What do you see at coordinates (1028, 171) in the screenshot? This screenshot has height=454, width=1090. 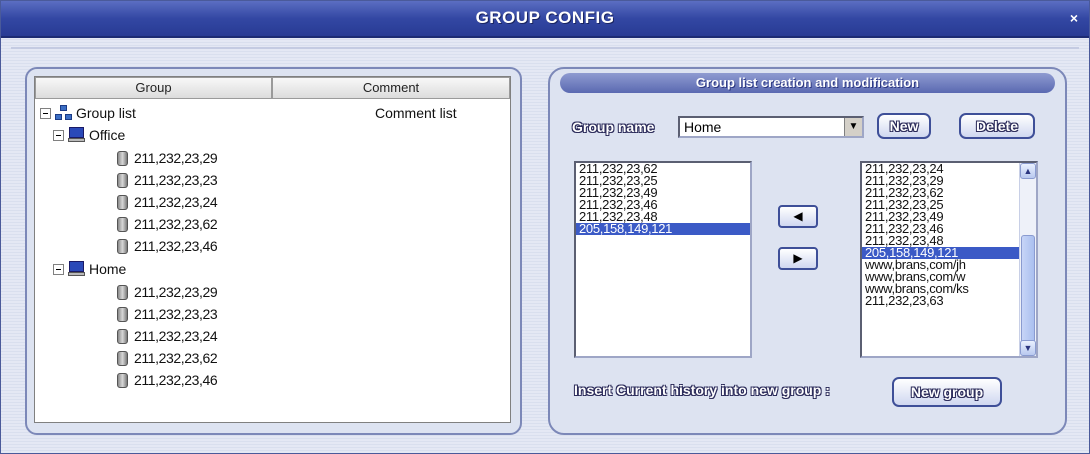 I see `scroll-up-icon: ▲` at bounding box center [1028, 171].